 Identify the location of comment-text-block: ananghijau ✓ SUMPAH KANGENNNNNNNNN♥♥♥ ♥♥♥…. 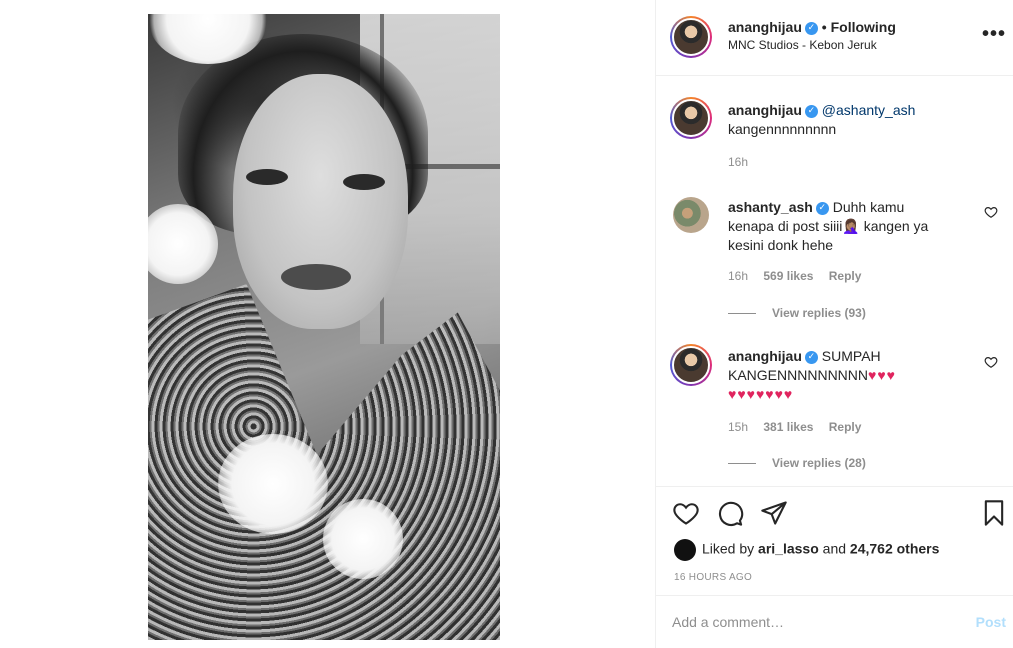
(853, 375).